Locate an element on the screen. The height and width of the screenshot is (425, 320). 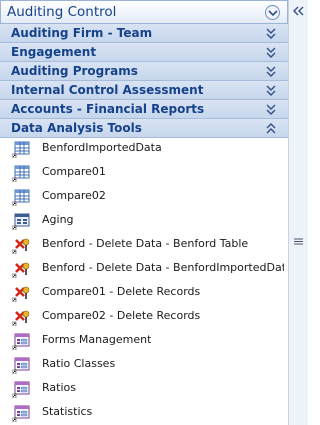
list-item-forms-management: Forms Management is located at coordinates (144, 341).